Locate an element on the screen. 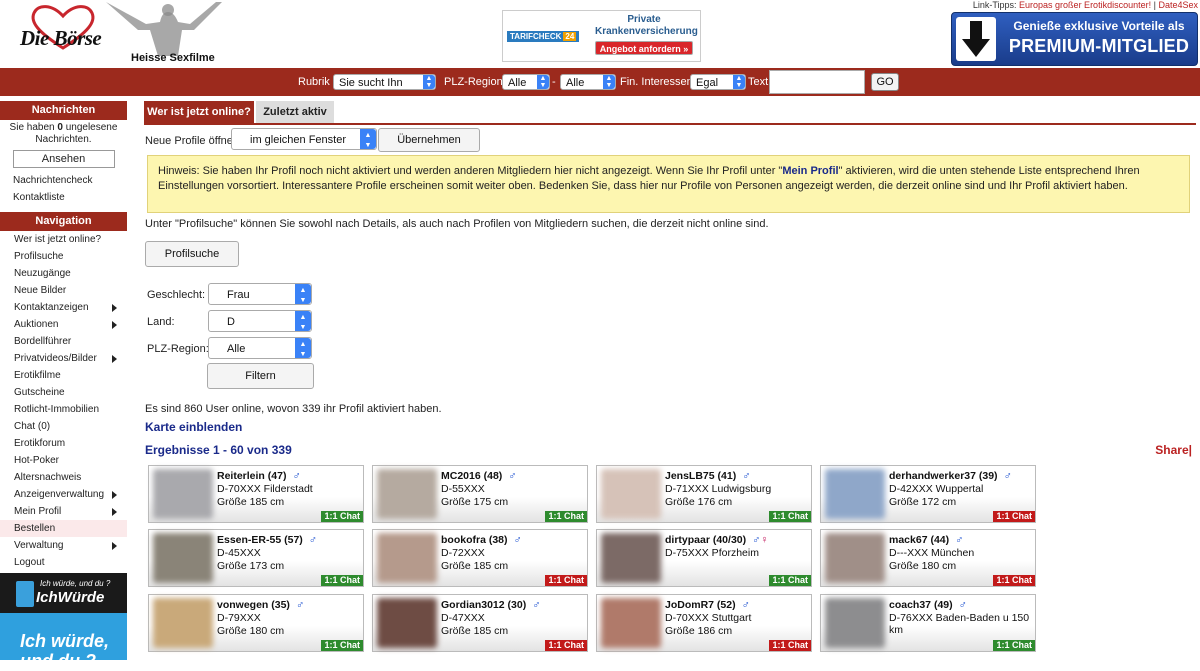  sidebar-item: Chat (0) is located at coordinates (63, 426).